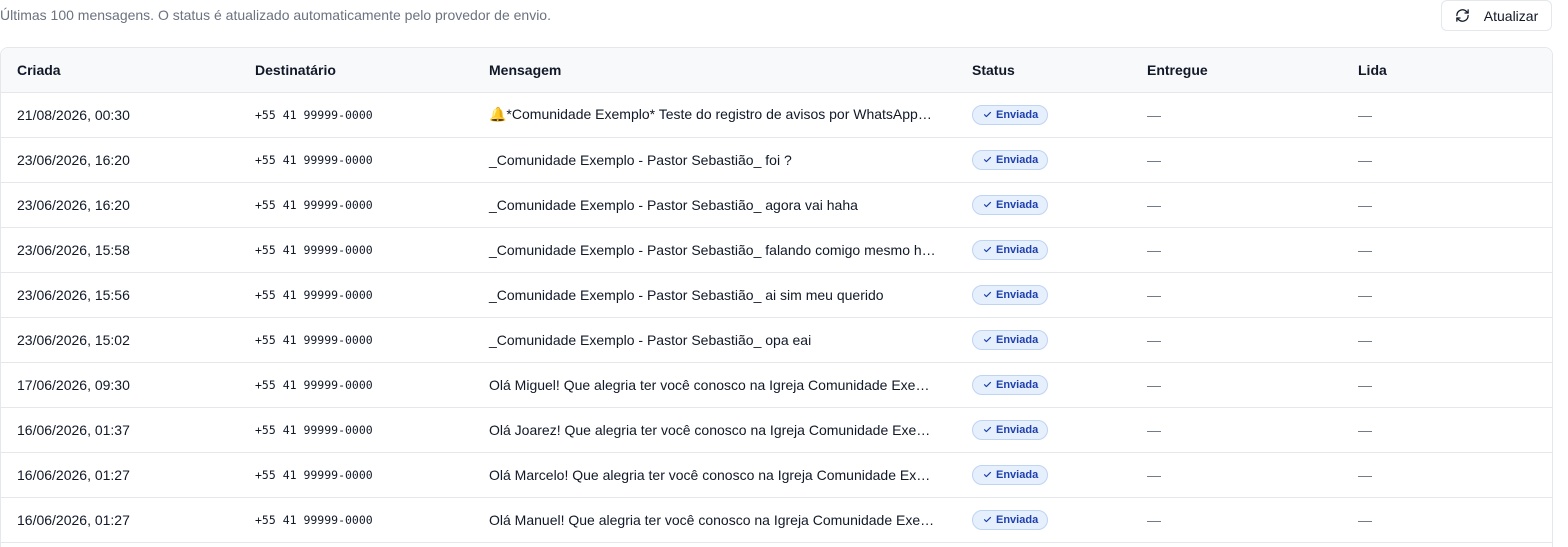 The image size is (1568, 547). Describe the element at coordinates (1447, 70) in the screenshot. I see `column-header-lida: Lida` at that location.